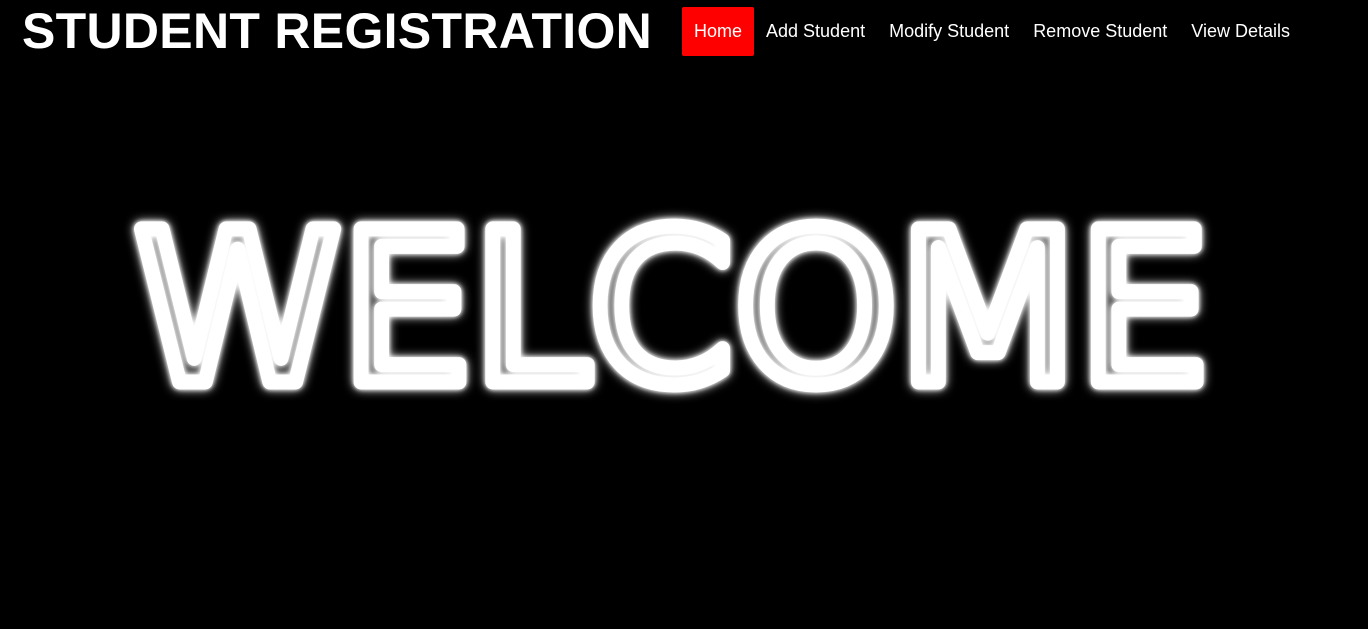  I want to click on nav-add-student: Add Student, so click(815, 31).